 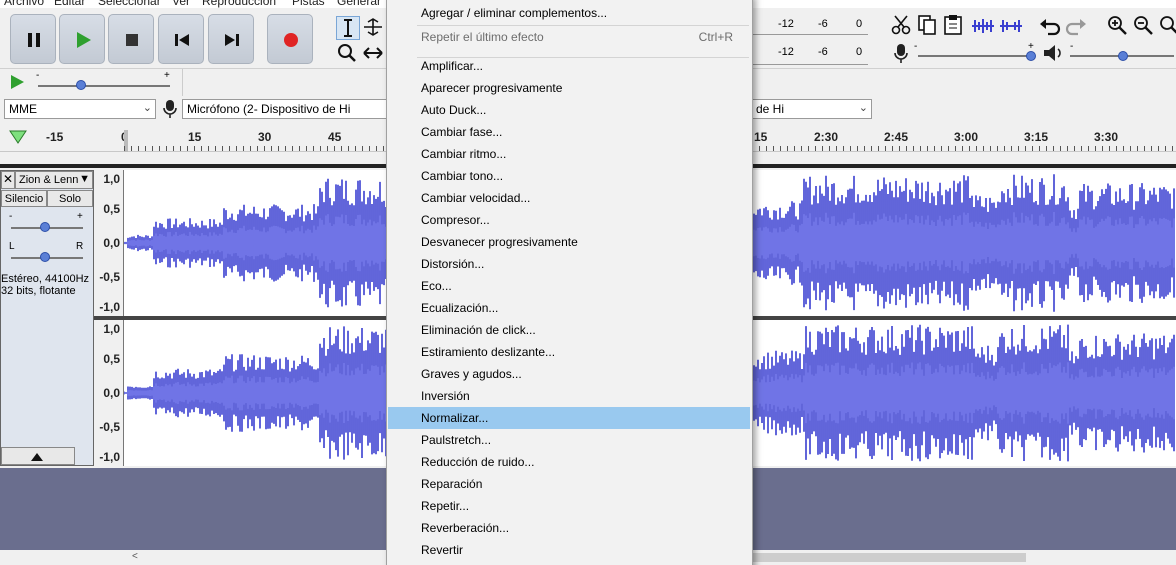 What do you see at coordinates (569, 88) in the screenshot?
I see `menu-item: Aparecer progresivamente` at bounding box center [569, 88].